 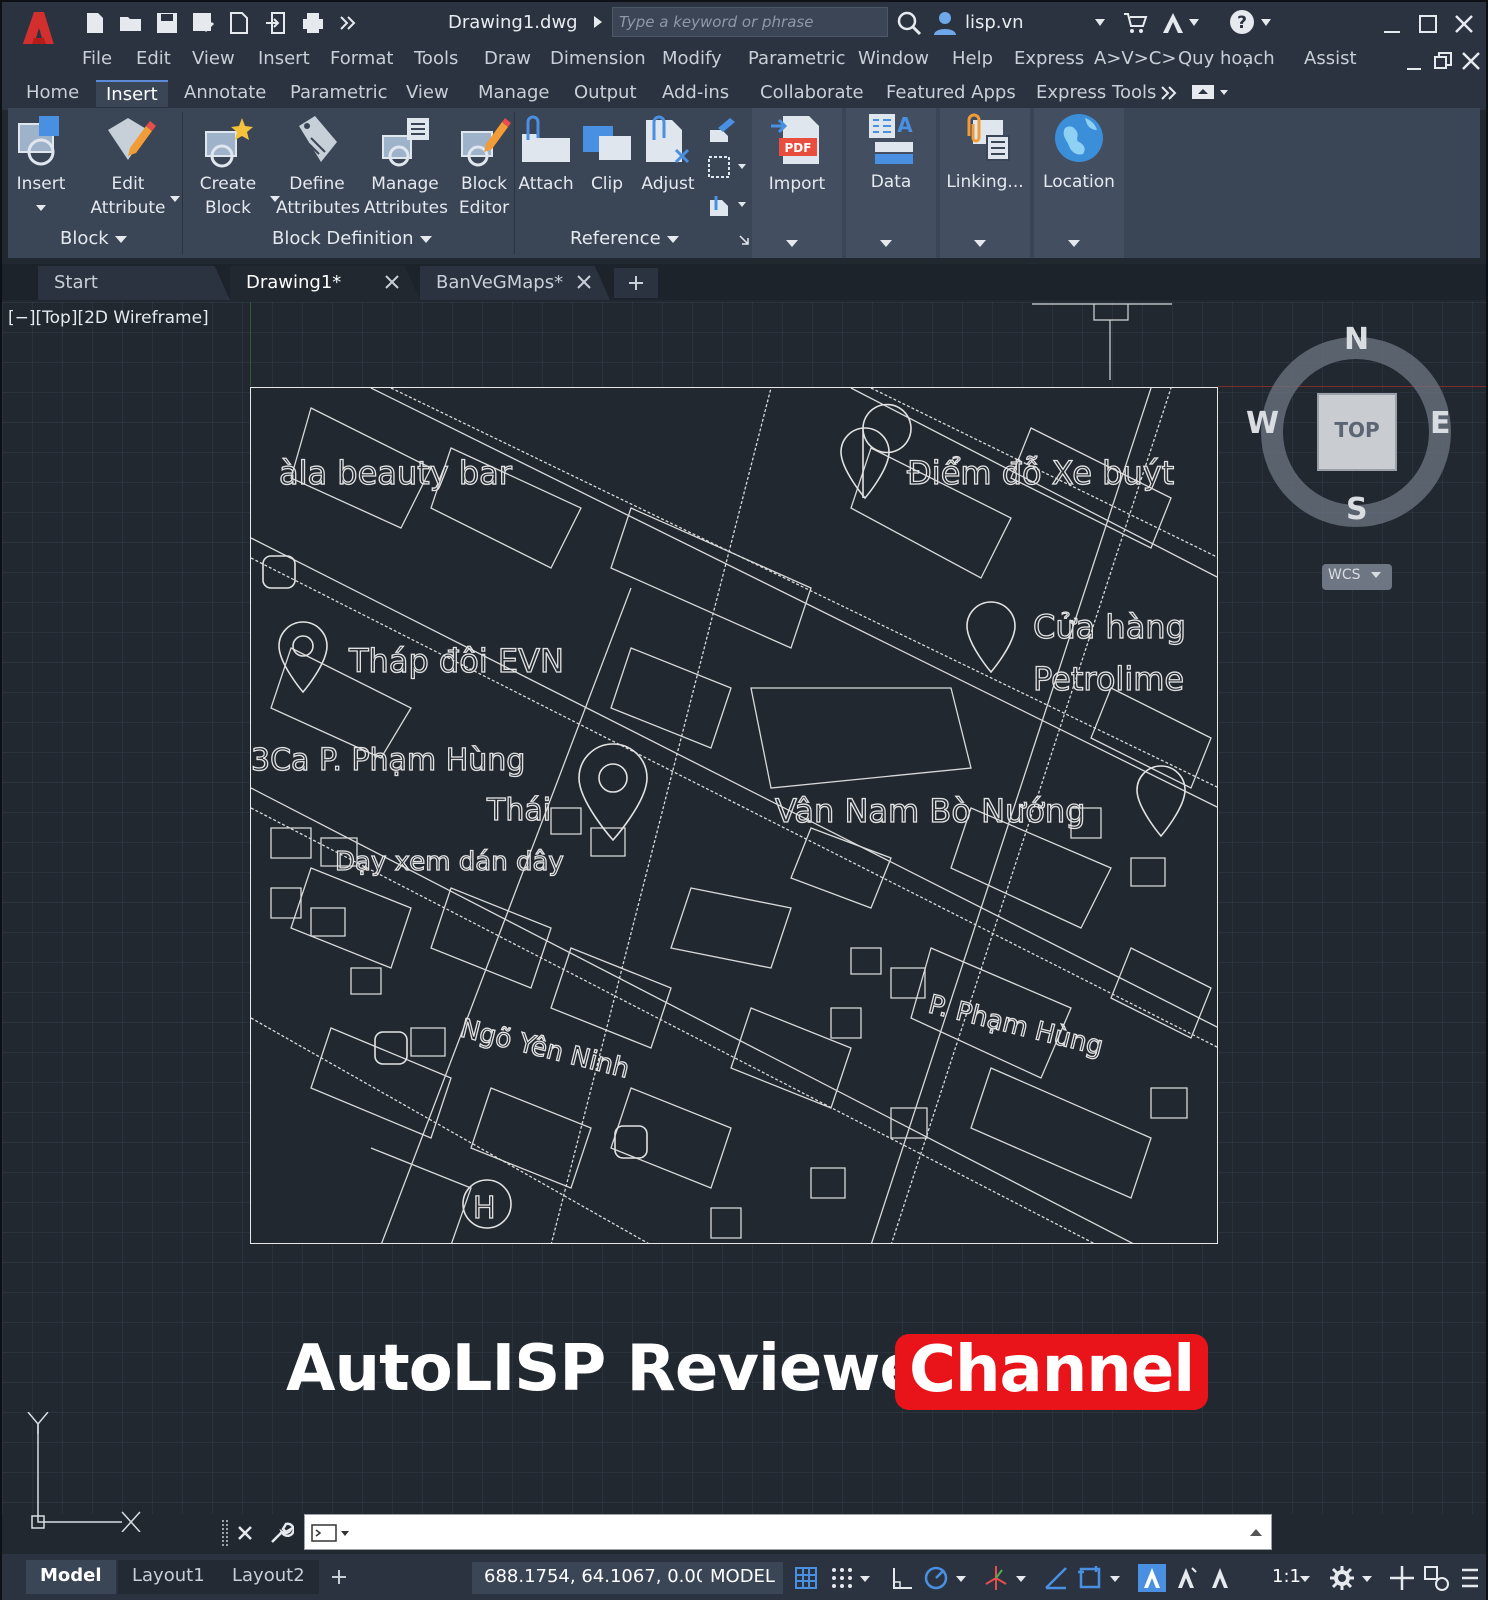 What do you see at coordinates (318, 167) in the screenshot?
I see `define-attributes-button: Define Attributes` at bounding box center [318, 167].